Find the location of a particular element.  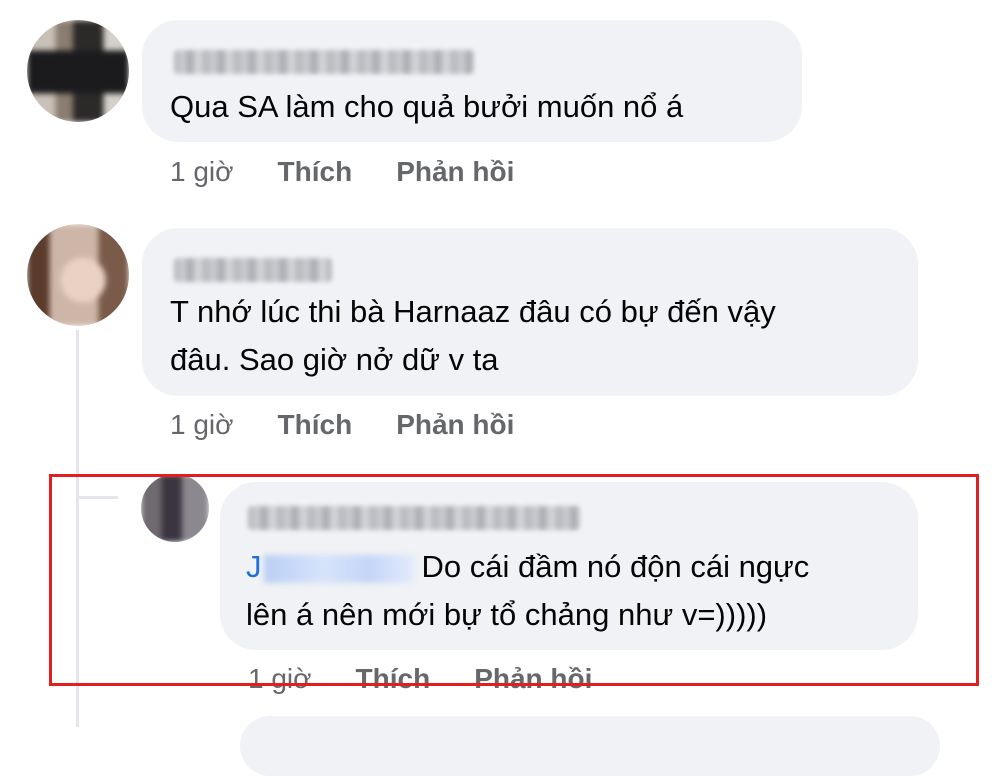

comment-text: Qua SA làm cho quả bưởi muốn nổ á is located at coordinates (427, 106).